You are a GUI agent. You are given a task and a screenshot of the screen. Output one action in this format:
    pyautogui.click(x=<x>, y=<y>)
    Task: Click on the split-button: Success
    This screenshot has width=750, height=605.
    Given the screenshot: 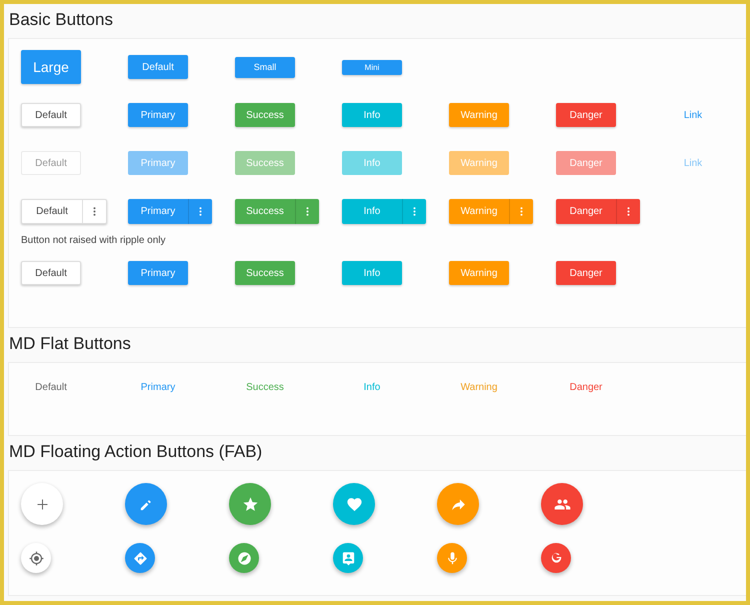 What is the action you would take?
    pyautogui.click(x=277, y=211)
    